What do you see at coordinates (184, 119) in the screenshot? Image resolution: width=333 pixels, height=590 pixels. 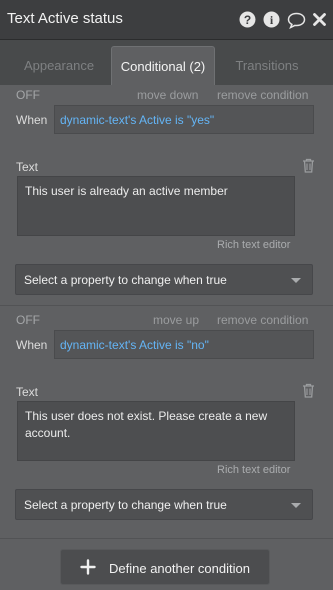 I see `condition-expression: dynamic-text's Active is "yes"` at bounding box center [184, 119].